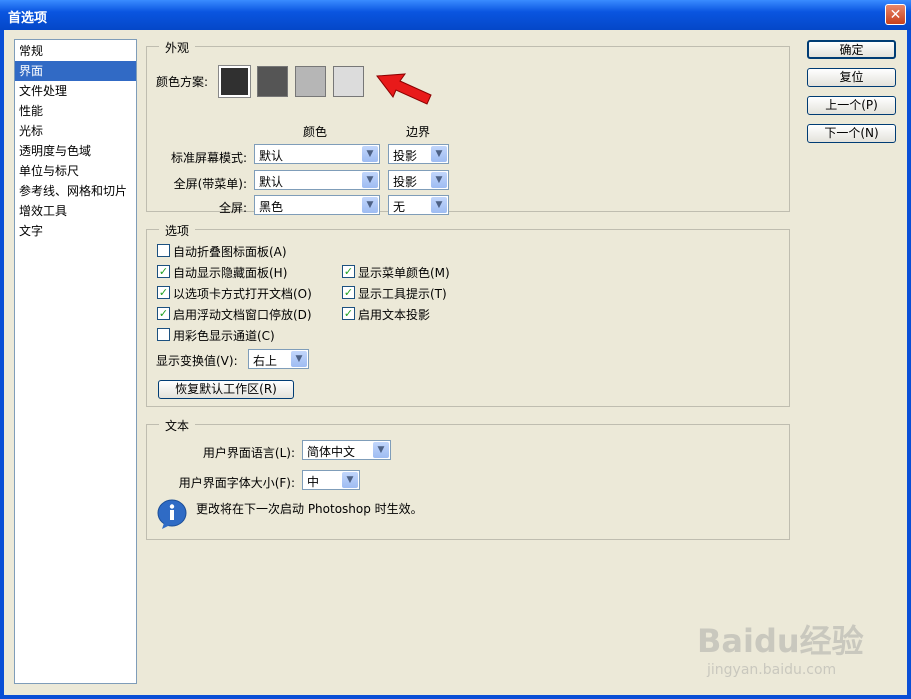  I want to click on full-screen-menu-label: 全屏(带菜单):, so click(210, 184).